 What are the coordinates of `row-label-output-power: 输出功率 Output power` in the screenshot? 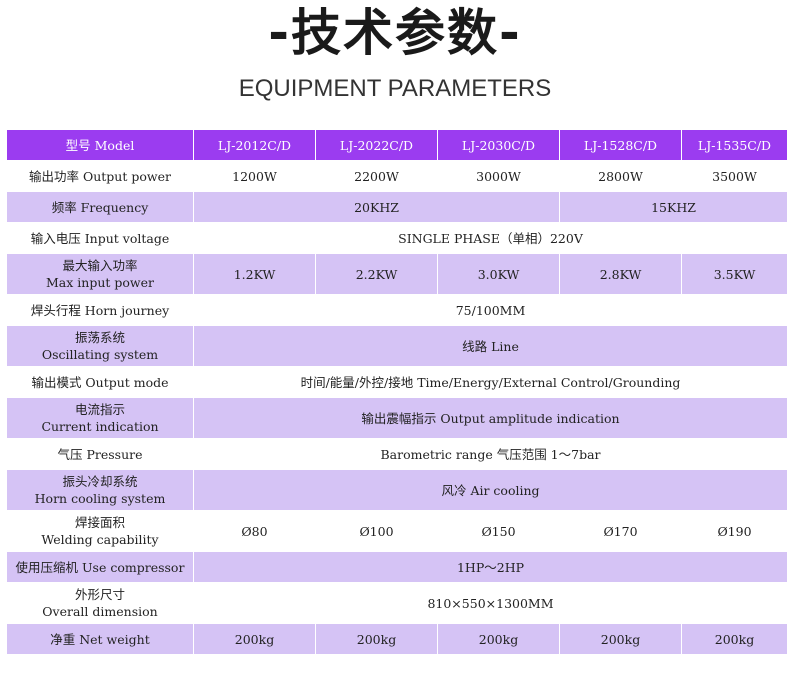 It's located at (100, 176).